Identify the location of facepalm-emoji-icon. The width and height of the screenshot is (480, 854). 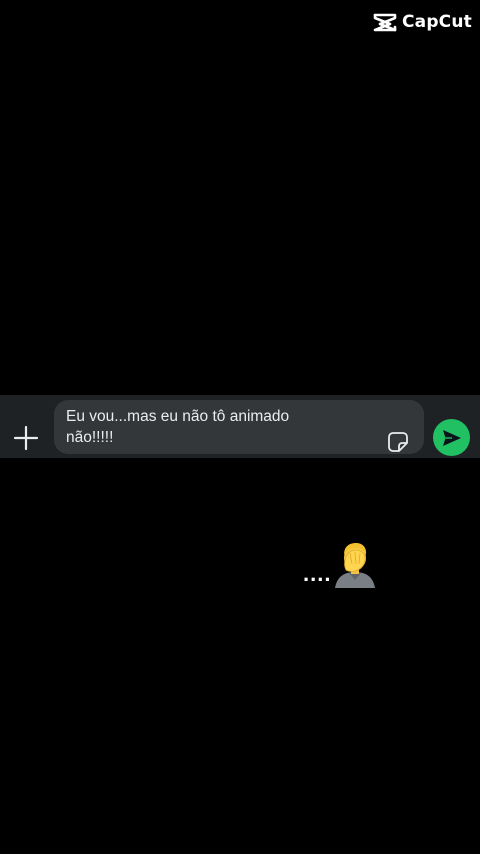
(355, 565).